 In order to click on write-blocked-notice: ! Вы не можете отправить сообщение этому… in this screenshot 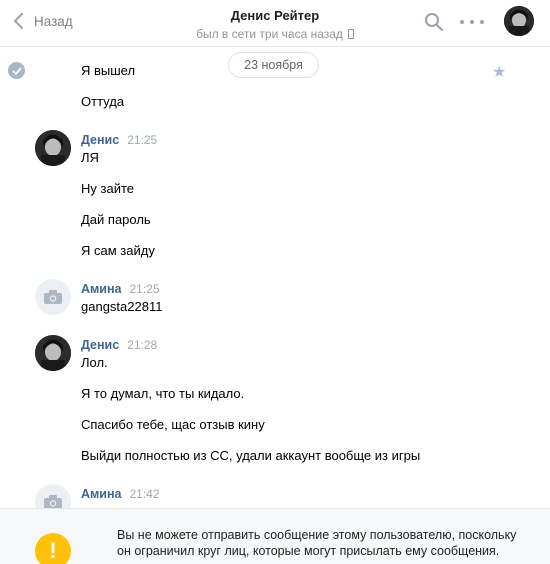, I will do `click(275, 536)`.